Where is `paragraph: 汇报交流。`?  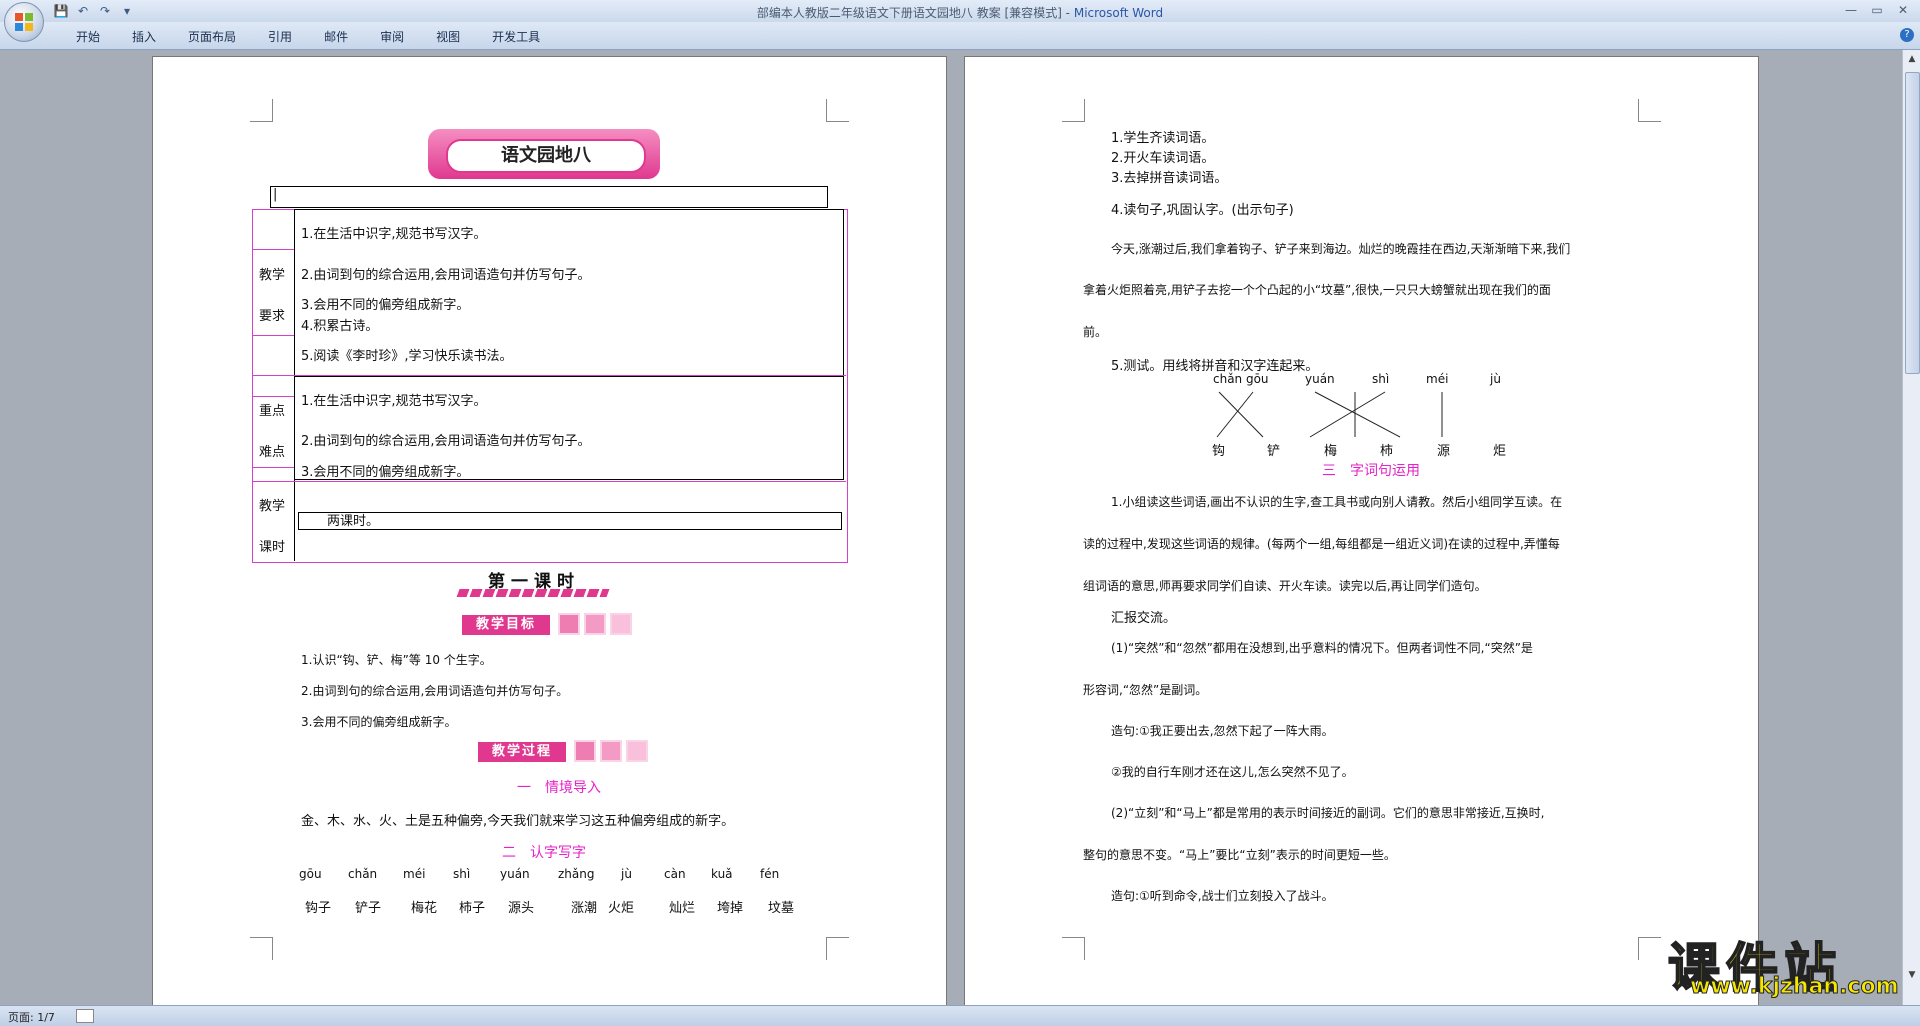
paragraph: 汇报交流。 is located at coordinates (1144, 618).